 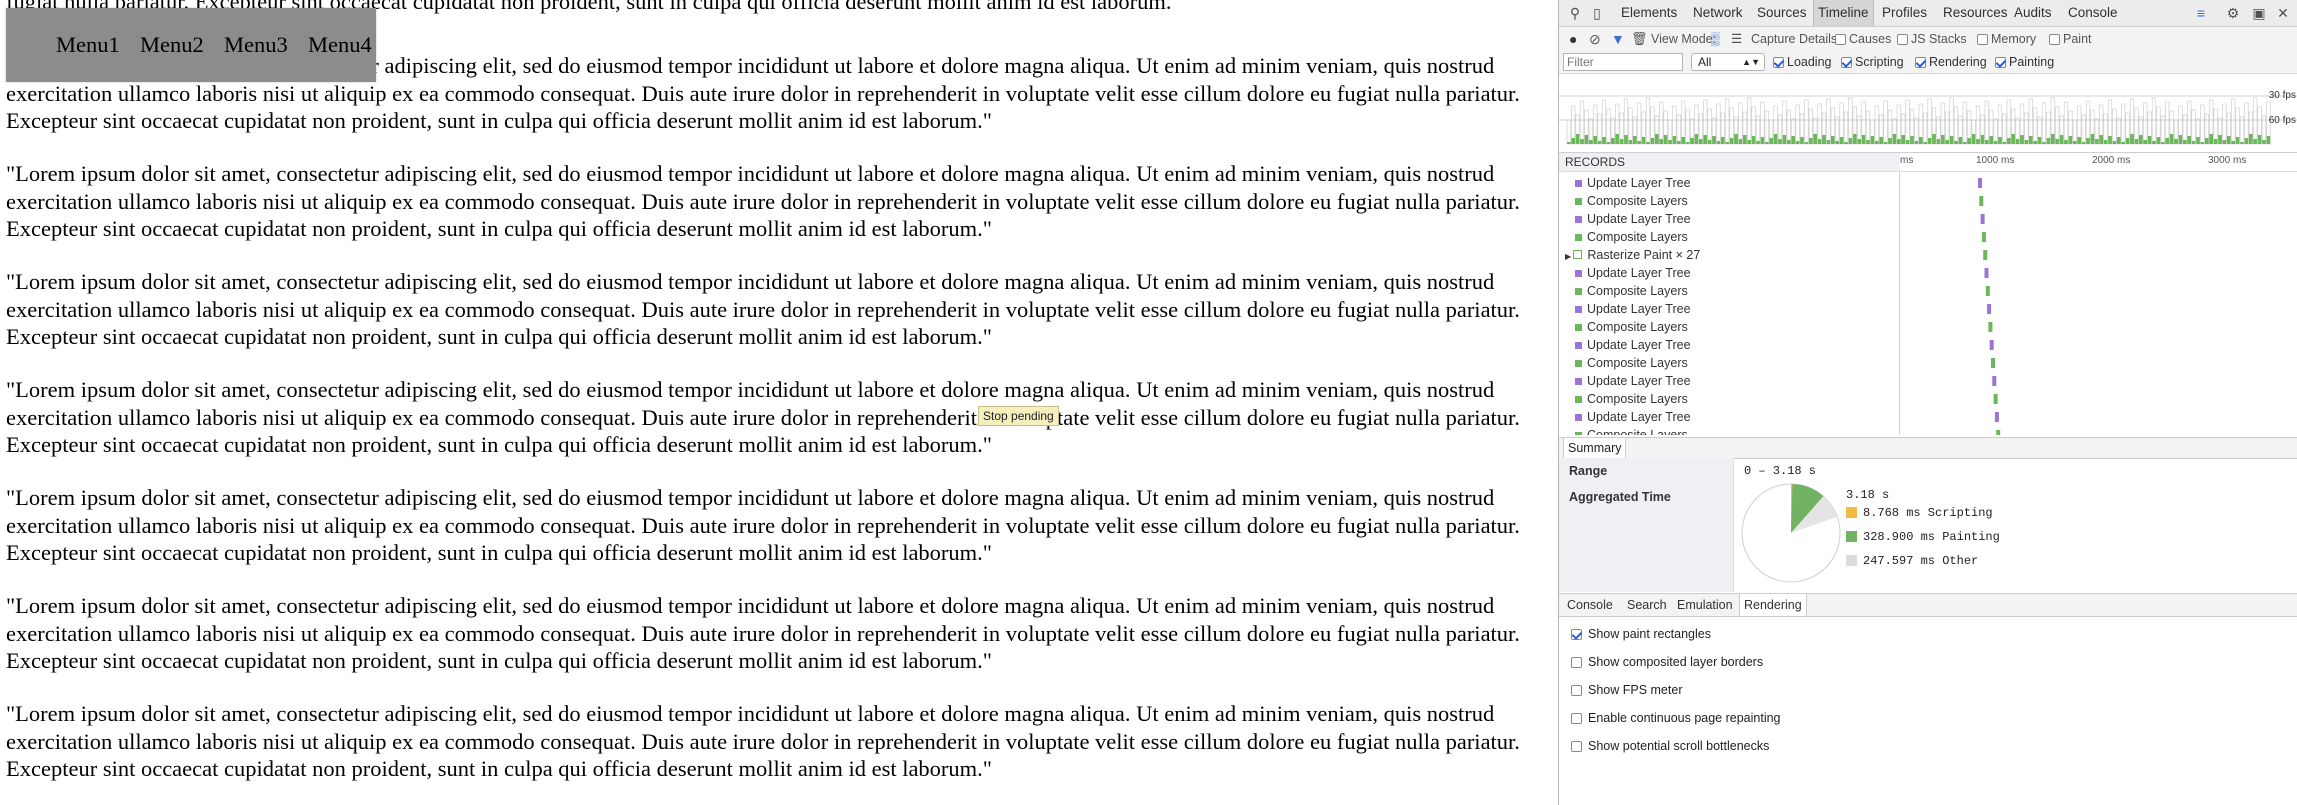 I want to click on rendering-option: Show composited layer borders, so click(x=1667, y=662).